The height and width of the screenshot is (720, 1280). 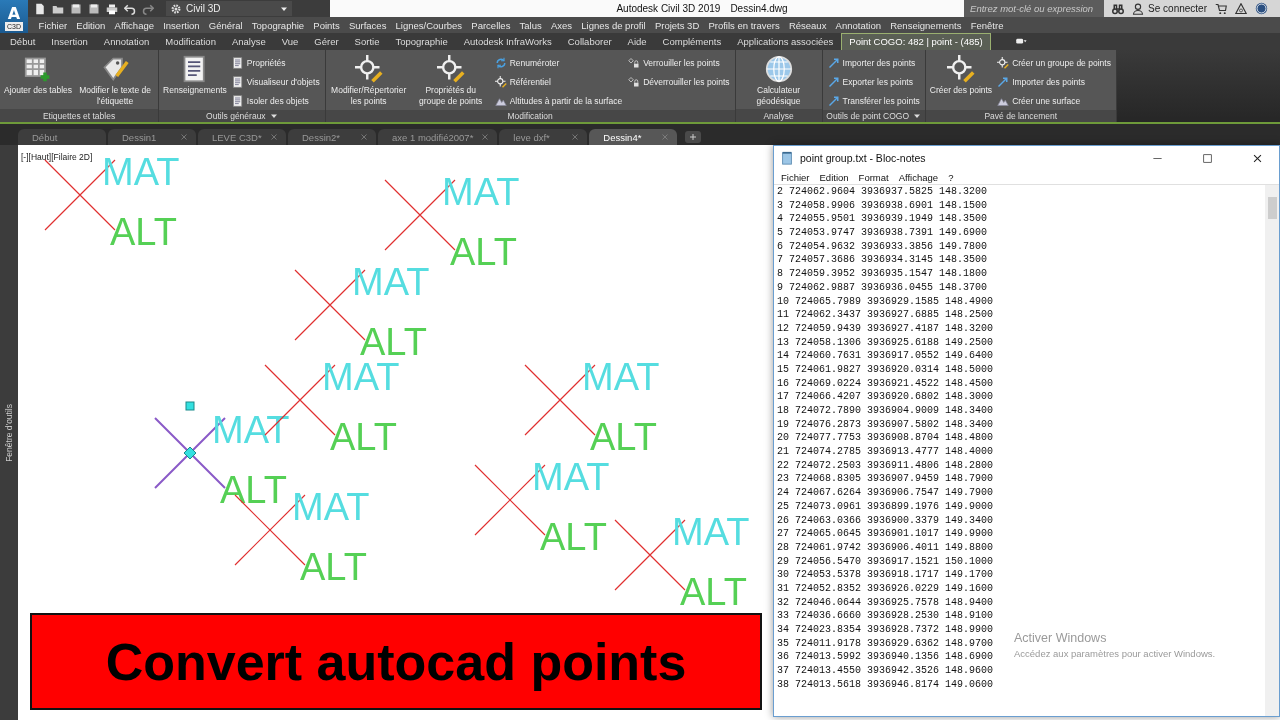 I want to click on ribbon-tab: Début, so click(x=23, y=41).